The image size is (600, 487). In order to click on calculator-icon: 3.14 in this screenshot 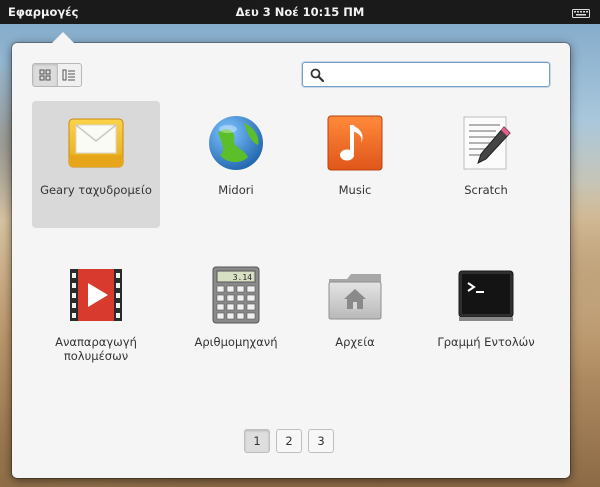, I will do `click(236, 295)`.